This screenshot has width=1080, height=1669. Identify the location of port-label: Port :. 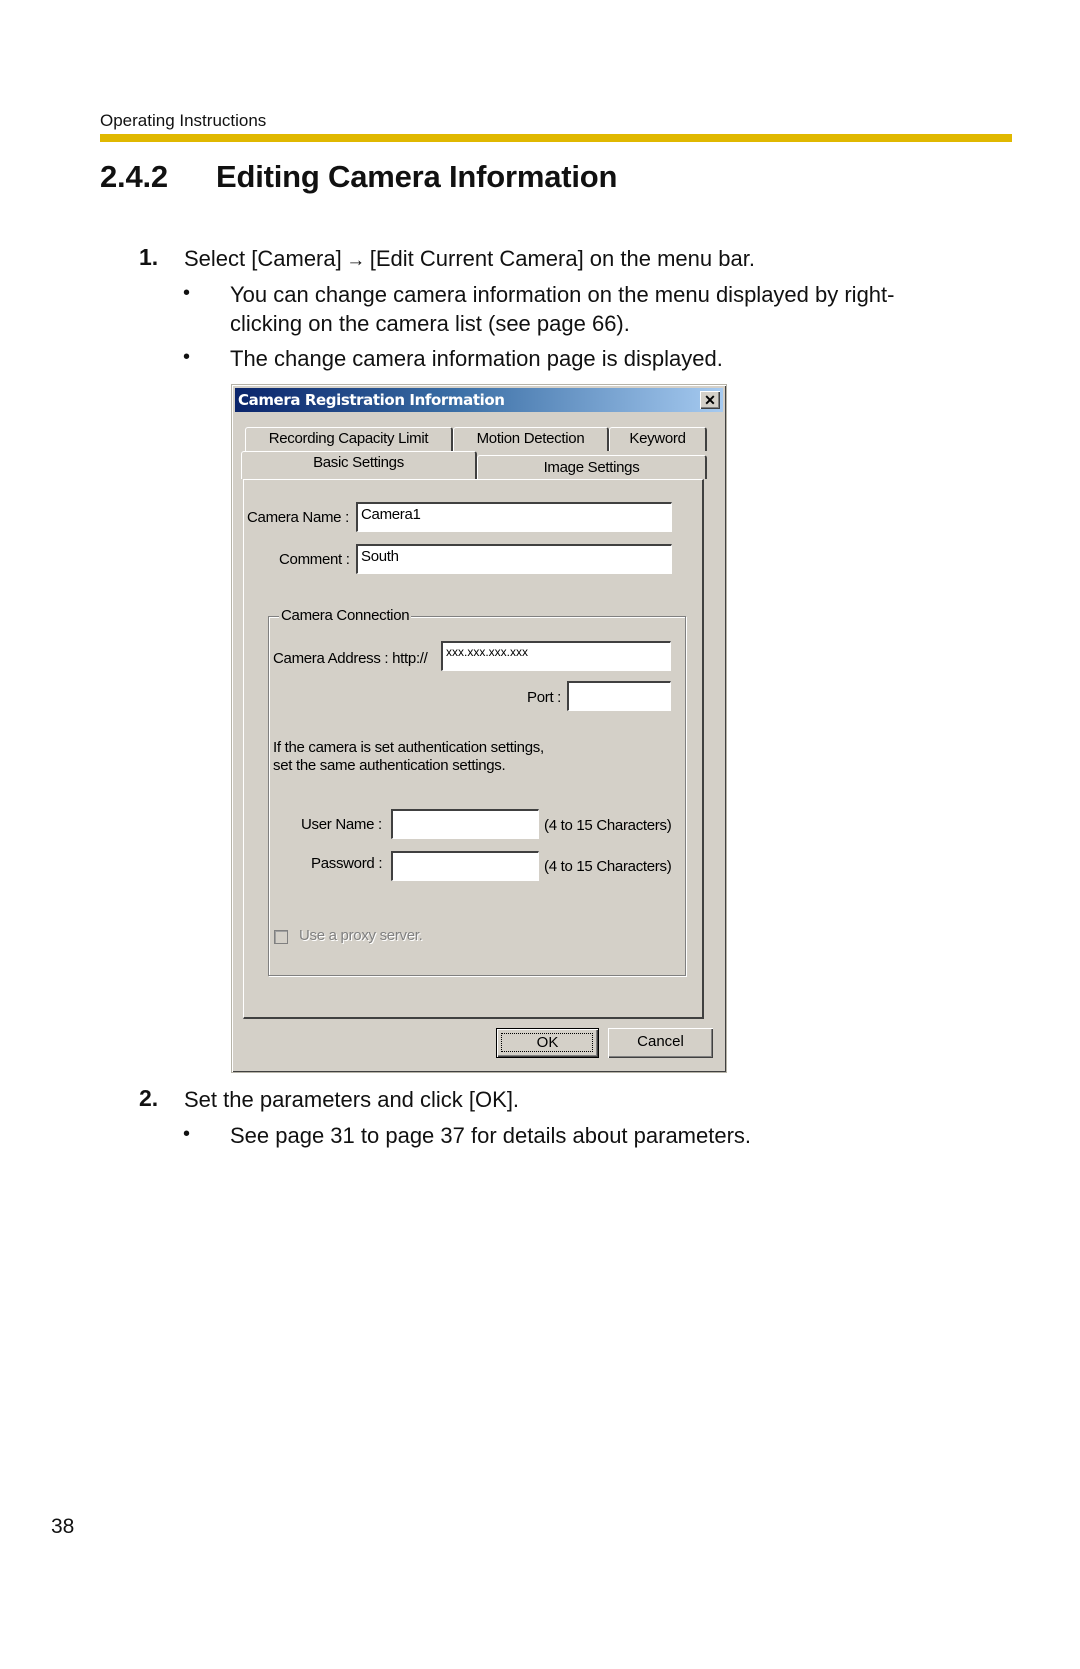
(544, 697).